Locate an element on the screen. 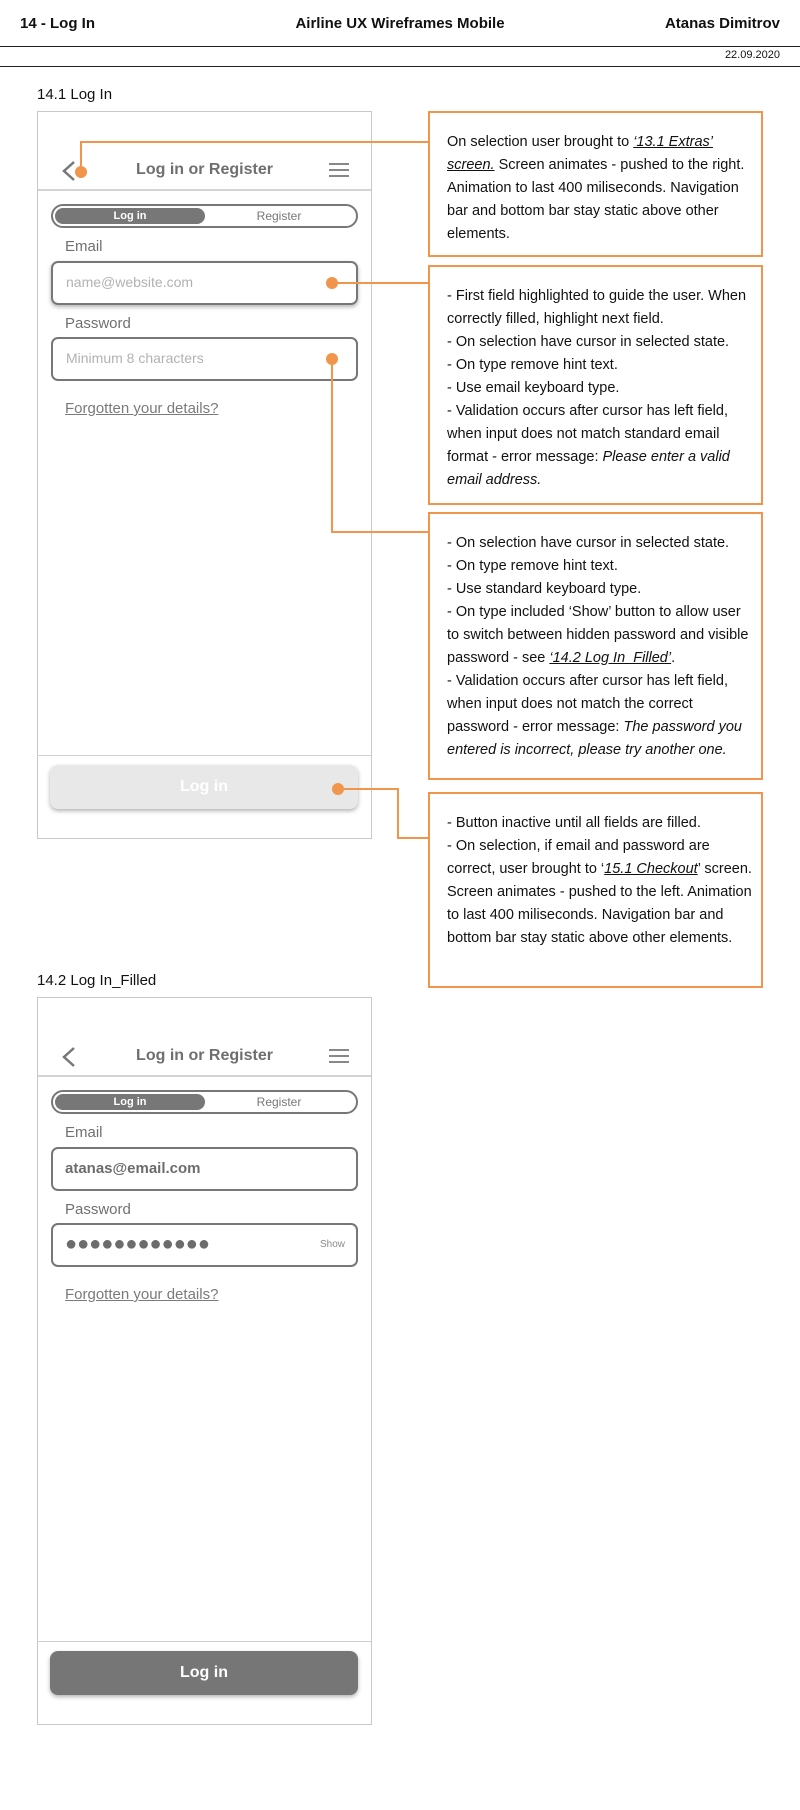 Image resolution: width=800 pixels, height=1810 pixels. connector-back is located at coordinates (254, 156).